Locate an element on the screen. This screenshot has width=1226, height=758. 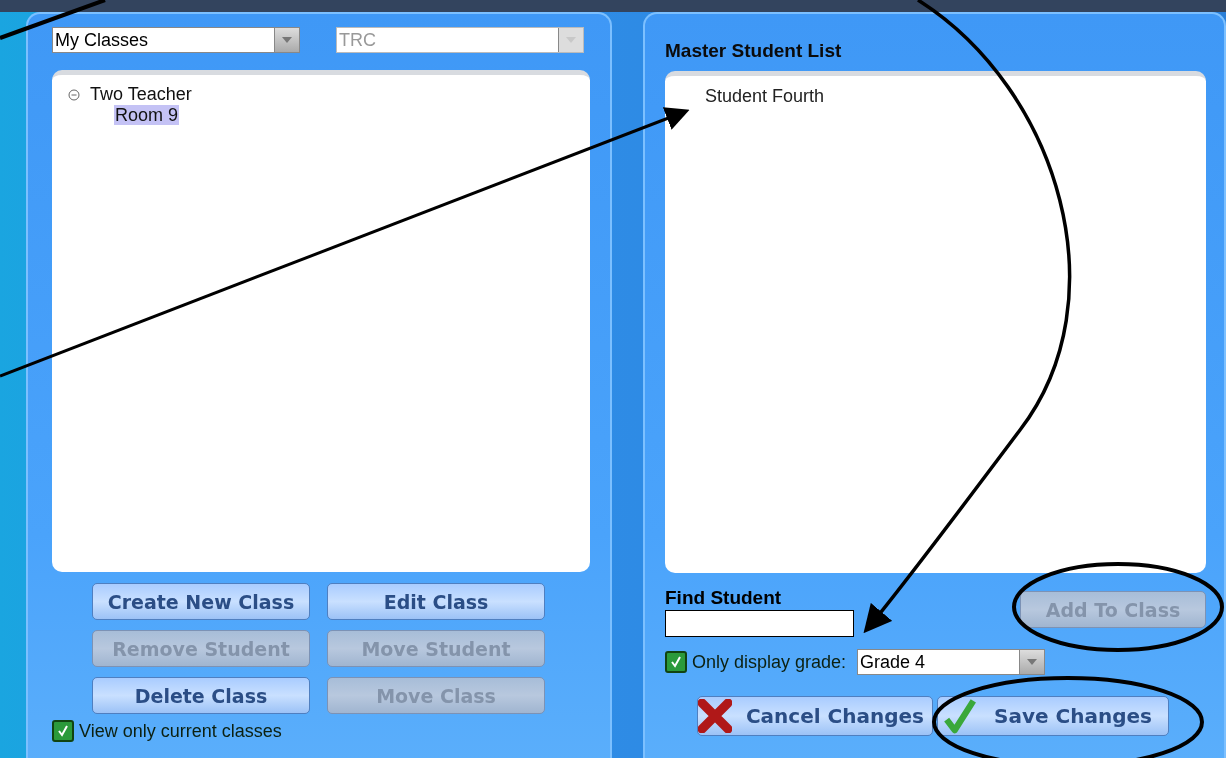
search-field is located at coordinates (759, 623).